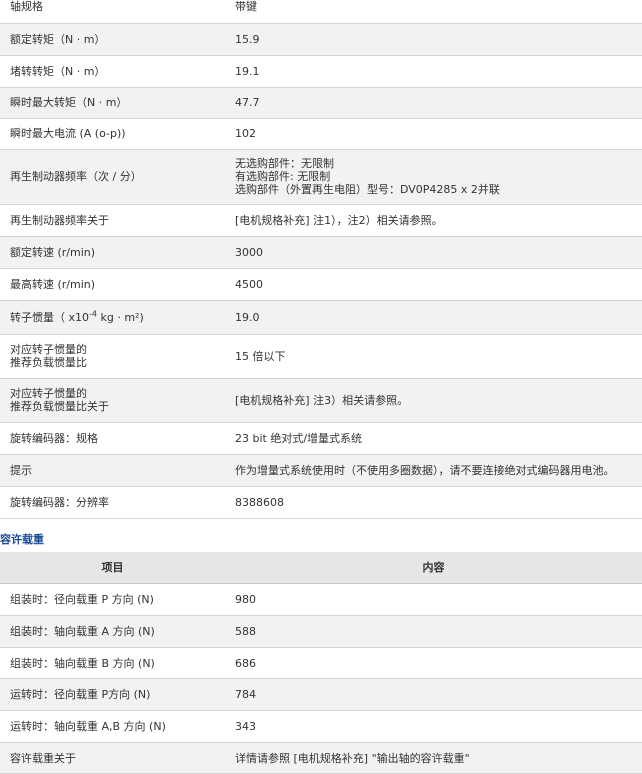 This screenshot has height=774, width=642. Describe the element at coordinates (120, 317) in the screenshot. I see `spec-label-text: kg · m²)` at that location.